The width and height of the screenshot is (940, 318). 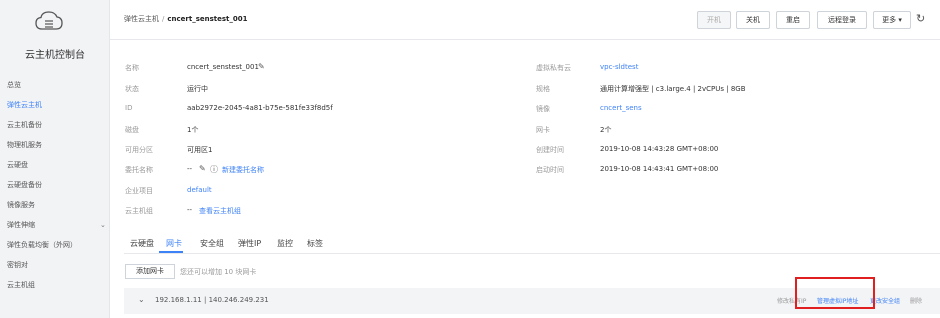 What do you see at coordinates (285, 243) in the screenshot?
I see `tab-monitoring: 监控` at bounding box center [285, 243].